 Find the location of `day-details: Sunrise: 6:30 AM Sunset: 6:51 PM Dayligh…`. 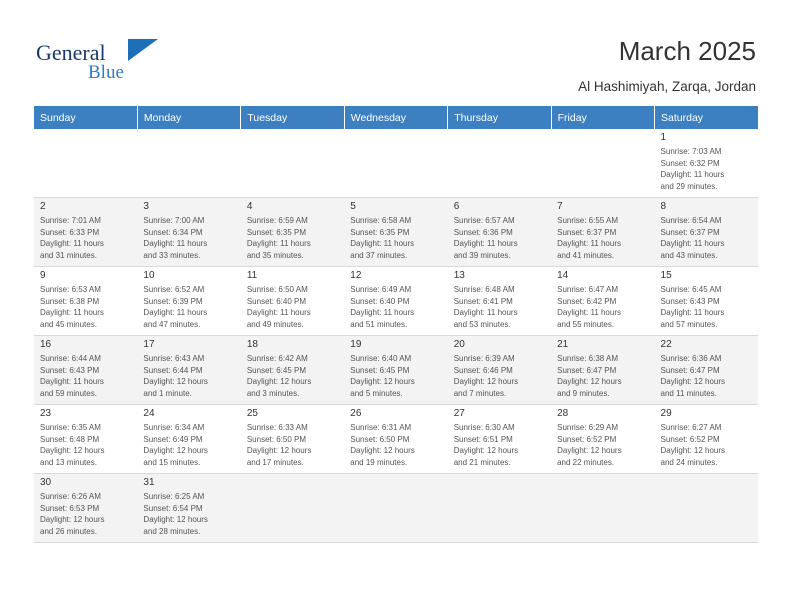

day-details: Sunrise: 6:30 AM Sunset: 6:51 PM Dayligh… is located at coordinates (486, 445).